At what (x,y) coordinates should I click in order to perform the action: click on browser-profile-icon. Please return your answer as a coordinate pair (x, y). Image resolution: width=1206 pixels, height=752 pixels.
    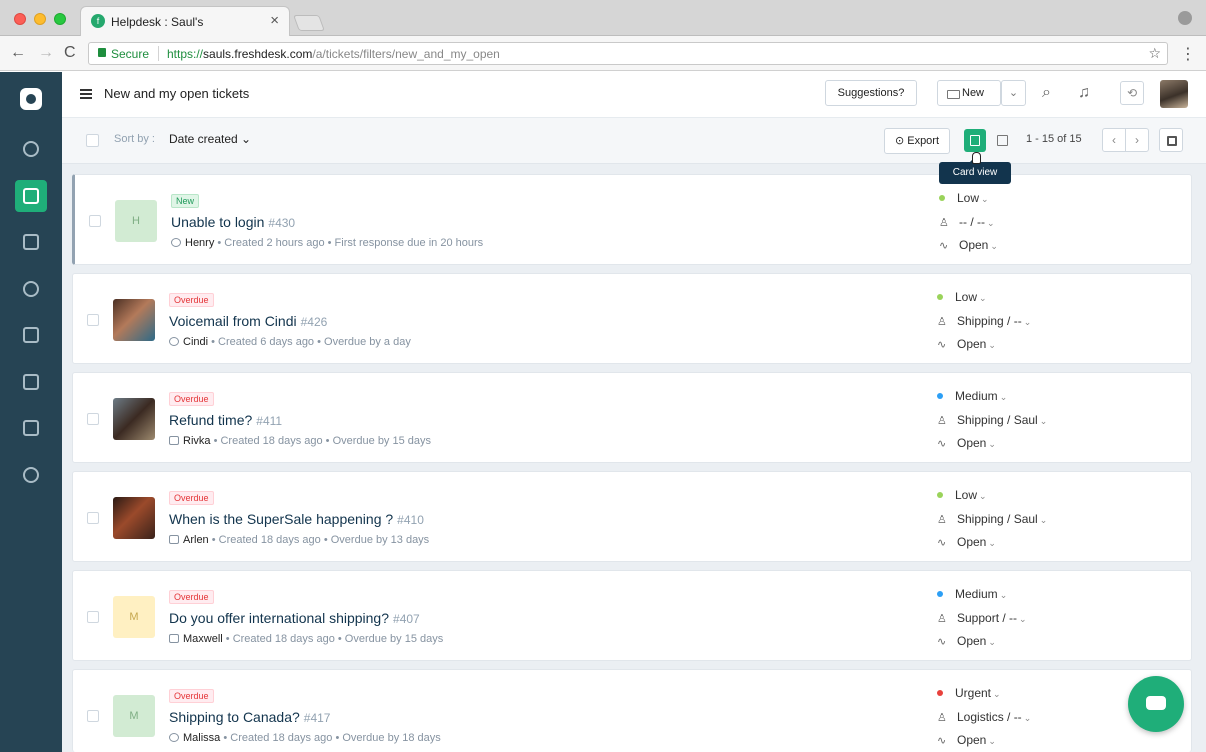
    Looking at the image, I should click on (1185, 18).